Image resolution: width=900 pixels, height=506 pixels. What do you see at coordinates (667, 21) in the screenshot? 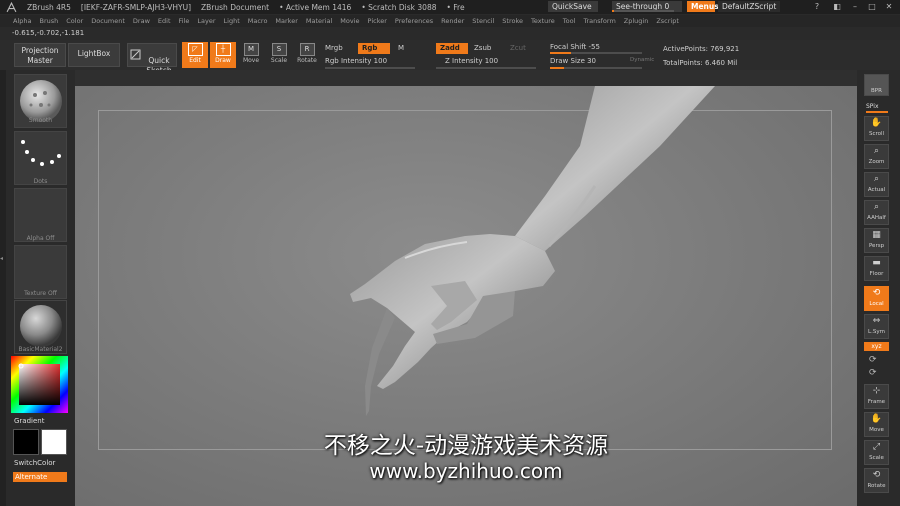
I see `menu-item-zscript: Zscript` at bounding box center [667, 21].